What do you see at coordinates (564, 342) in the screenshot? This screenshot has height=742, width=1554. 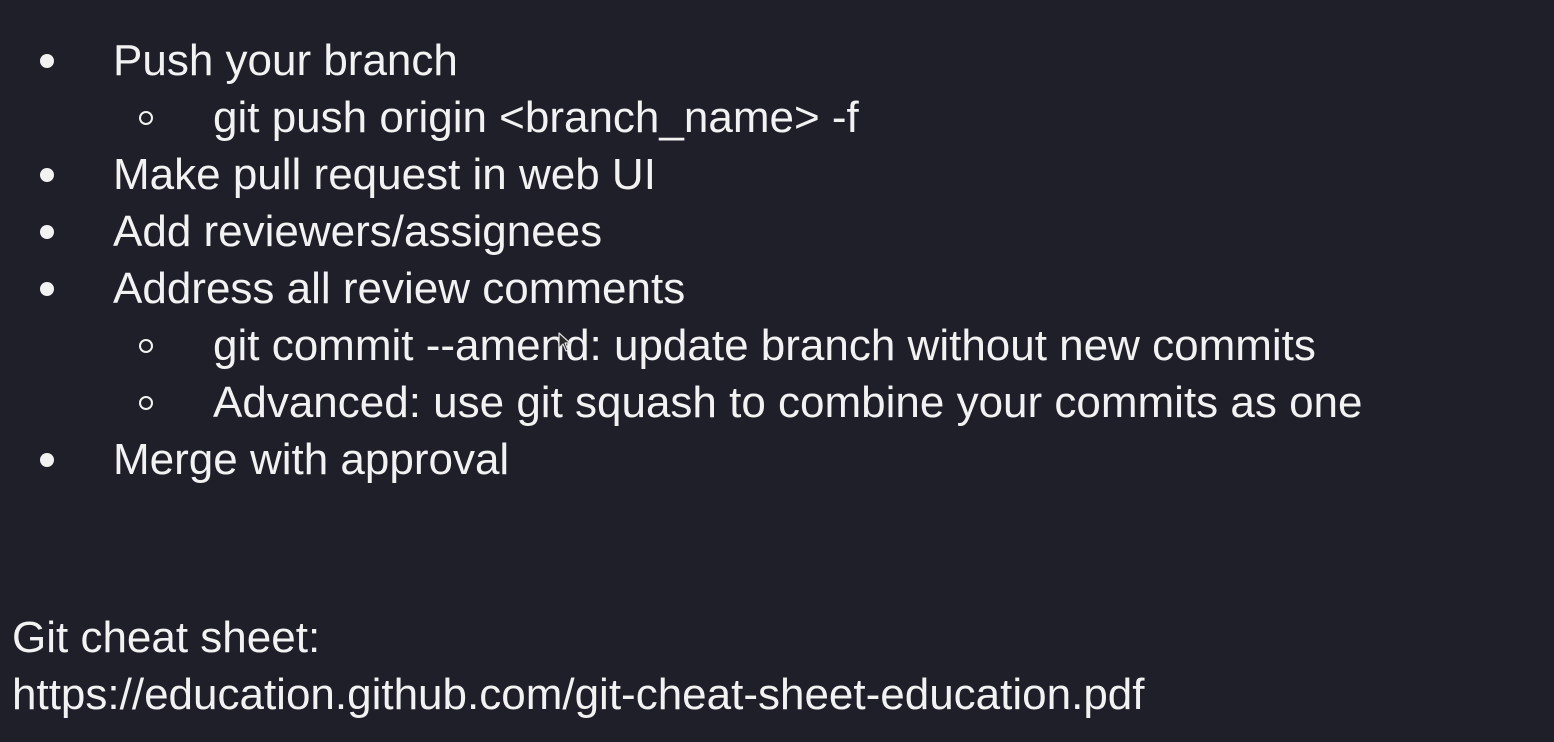 I see `mouse-pointer-icon` at bounding box center [564, 342].